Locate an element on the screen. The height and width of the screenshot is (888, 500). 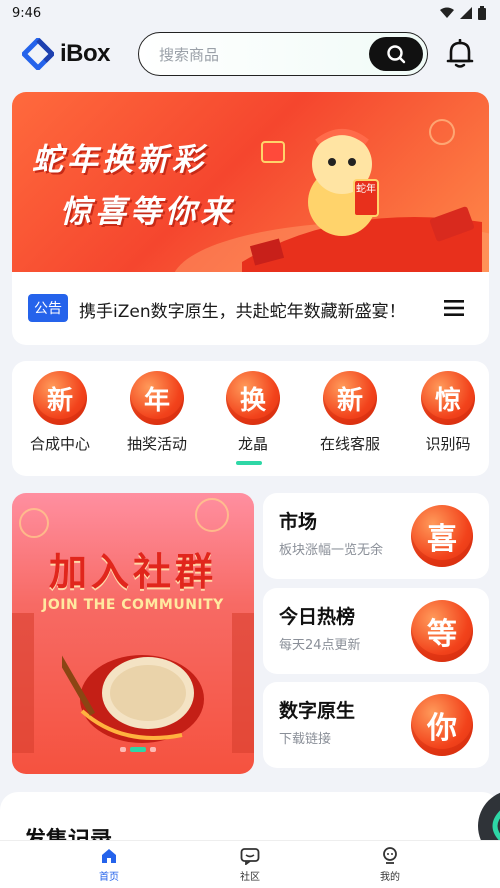
ibox-logo: iBox is located at coordinates (66, 54).